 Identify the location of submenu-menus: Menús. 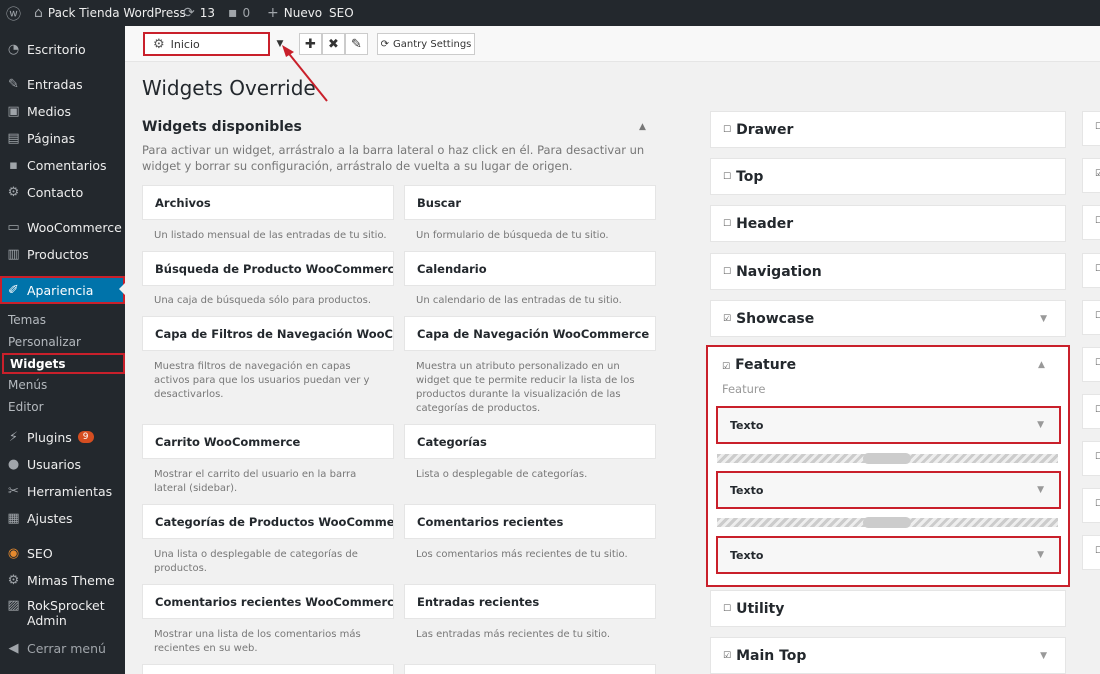
(62, 384).